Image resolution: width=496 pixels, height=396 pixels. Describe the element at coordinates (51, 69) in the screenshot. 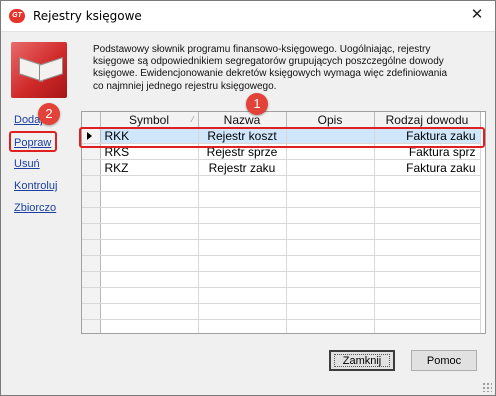

I see `book-right-page` at that location.